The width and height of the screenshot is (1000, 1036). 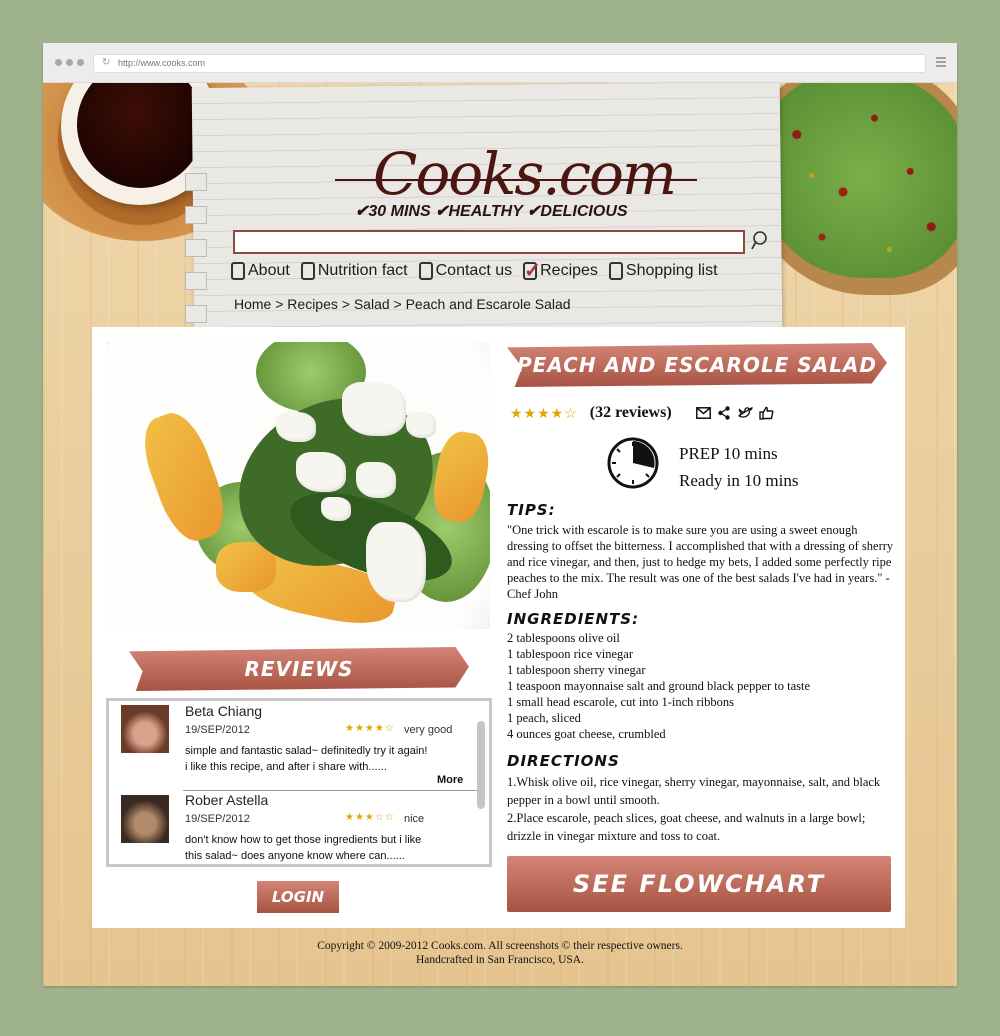 What do you see at coordinates (569, 270) in the screenshot?
I see `nav-recipes-label: Recipes` at bounding box center [569, 270].